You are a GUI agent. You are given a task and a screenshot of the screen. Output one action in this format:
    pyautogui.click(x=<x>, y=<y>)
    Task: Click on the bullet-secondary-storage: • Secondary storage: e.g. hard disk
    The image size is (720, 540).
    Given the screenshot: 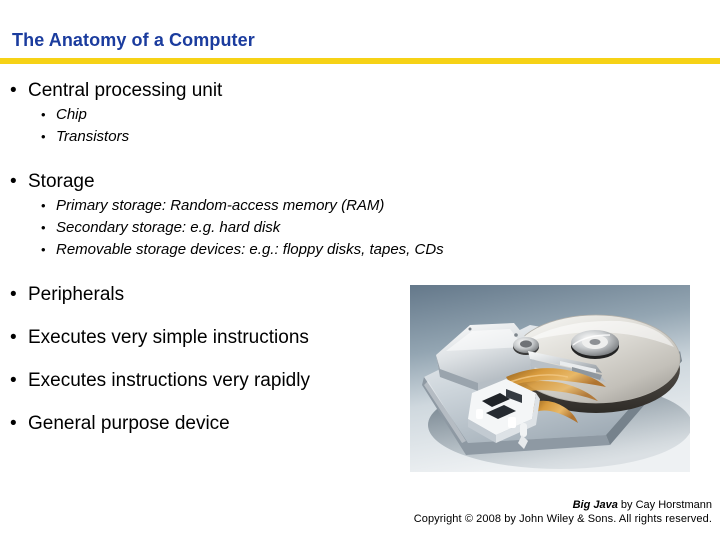 What is the action you would take?
    pyautogui.click(x=222, y=228)
    